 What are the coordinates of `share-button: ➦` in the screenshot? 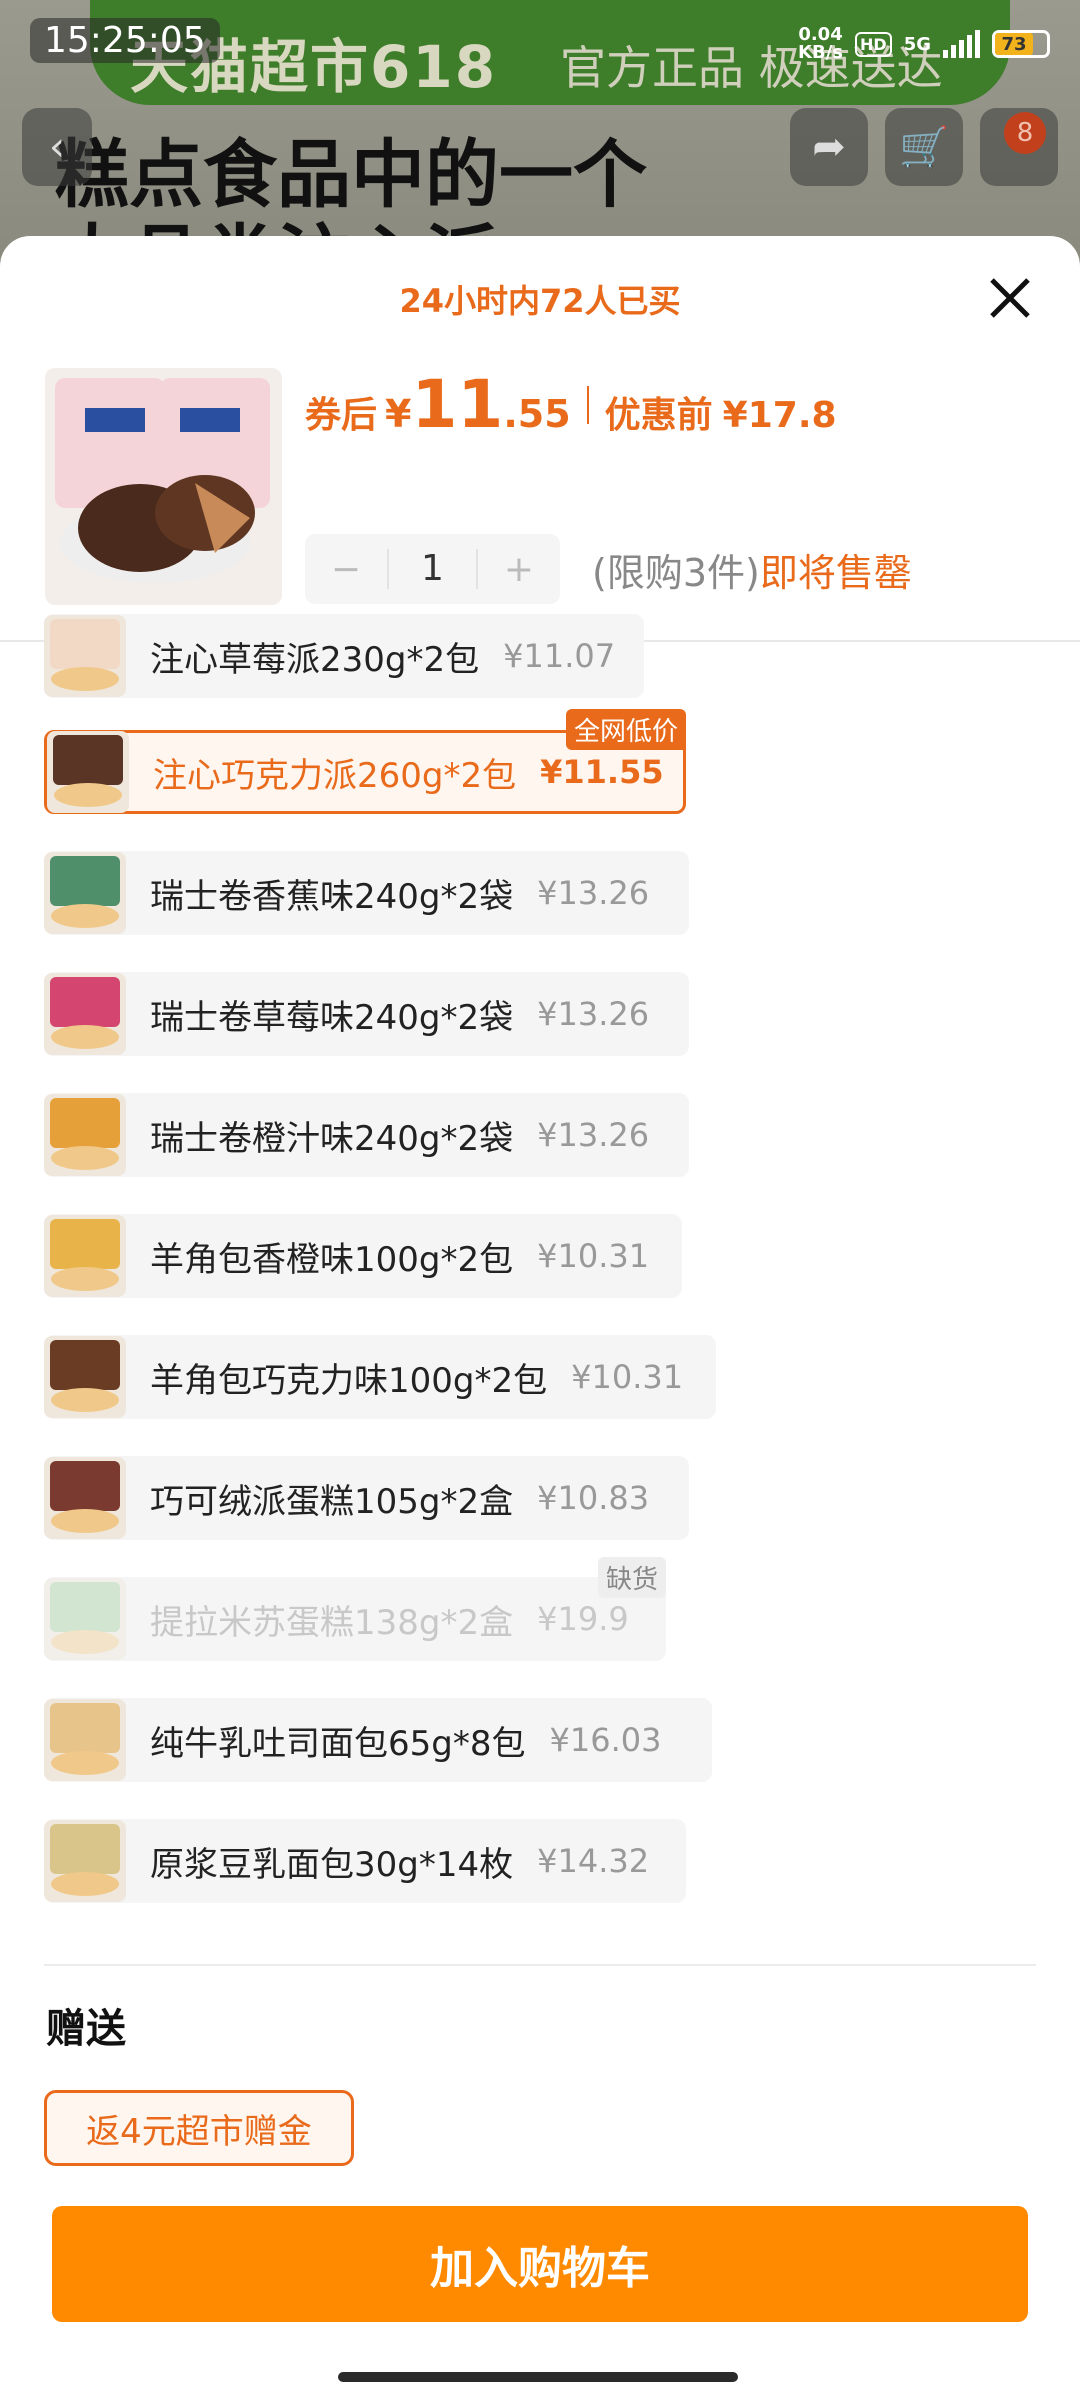 It's located at (829, 147).